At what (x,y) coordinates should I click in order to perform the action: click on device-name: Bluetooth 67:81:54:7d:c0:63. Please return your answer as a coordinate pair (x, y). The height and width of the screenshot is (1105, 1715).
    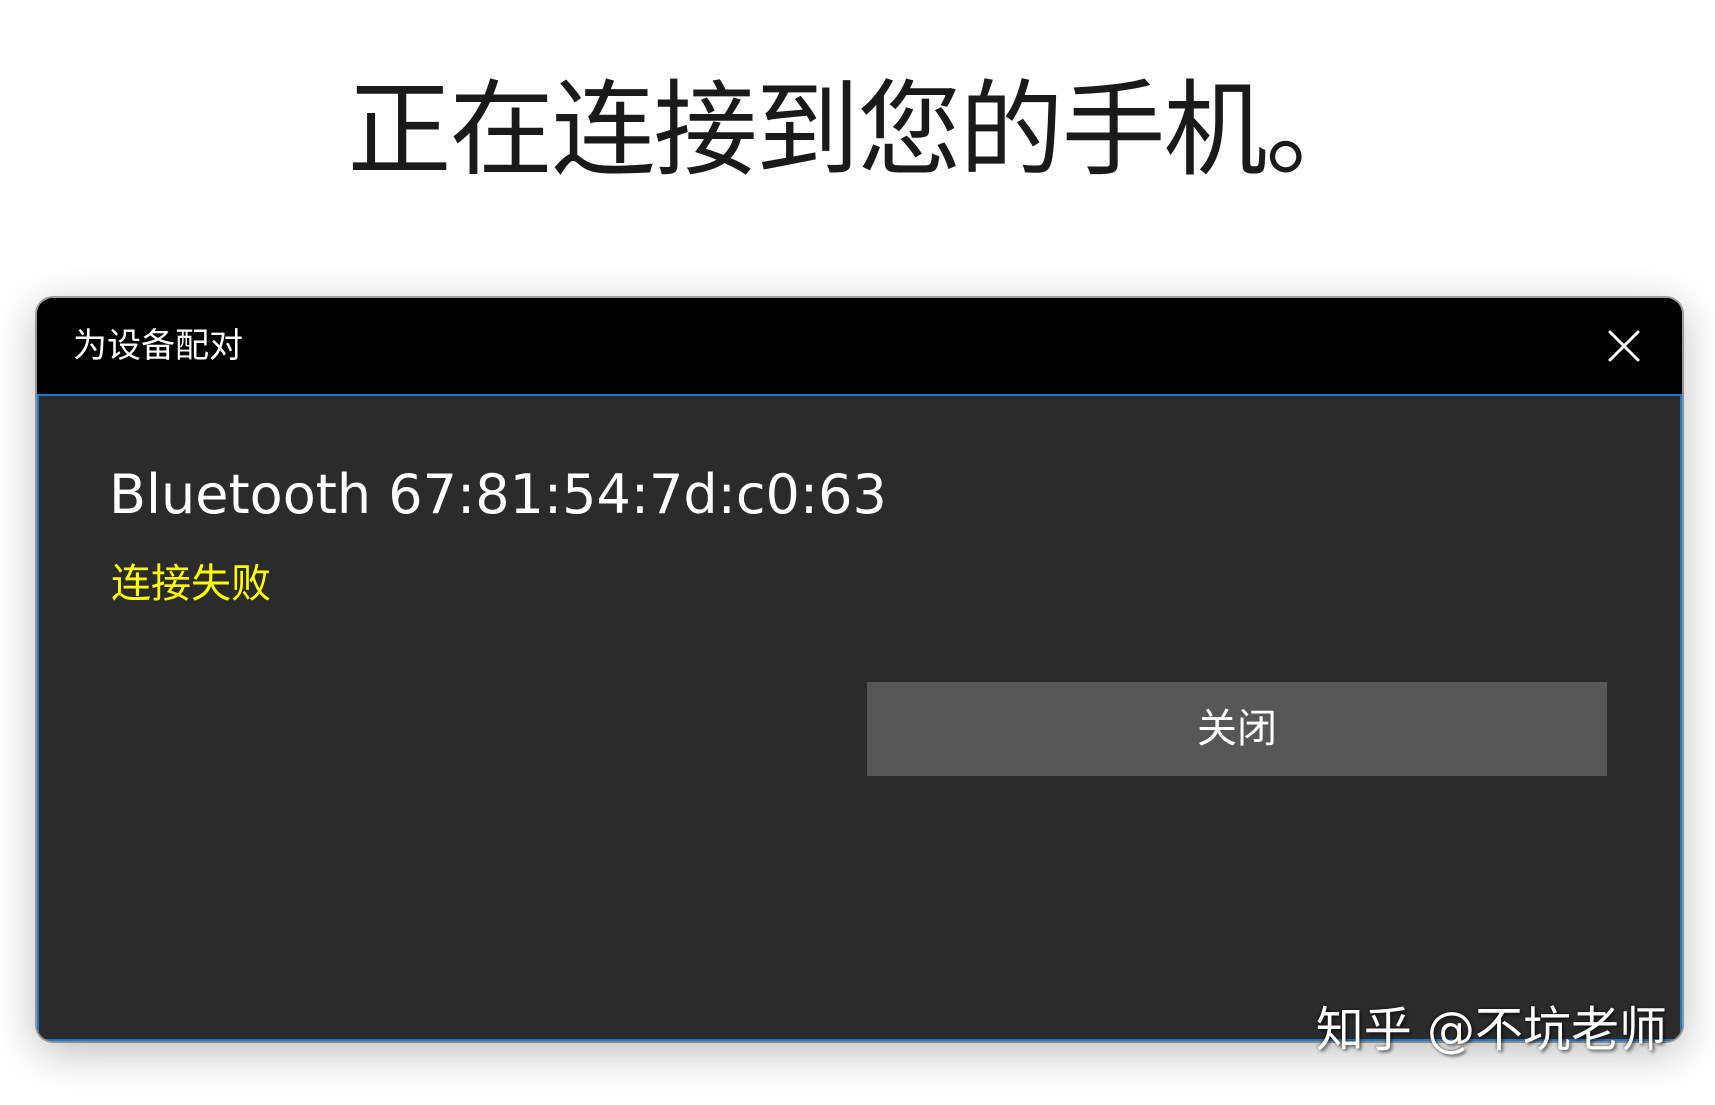
    Looking at the image, I should click on (498, 494).